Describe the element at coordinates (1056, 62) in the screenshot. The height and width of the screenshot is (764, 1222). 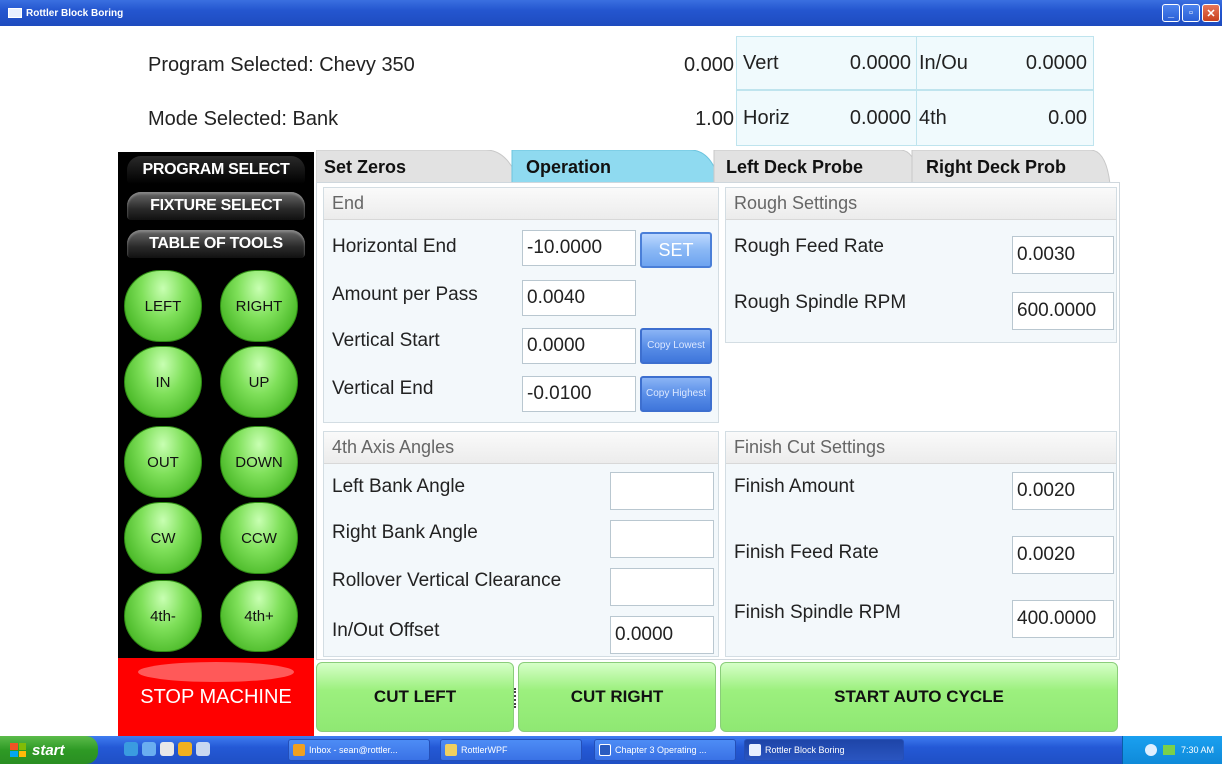
I see `inout-value: 0.0000` at that location.